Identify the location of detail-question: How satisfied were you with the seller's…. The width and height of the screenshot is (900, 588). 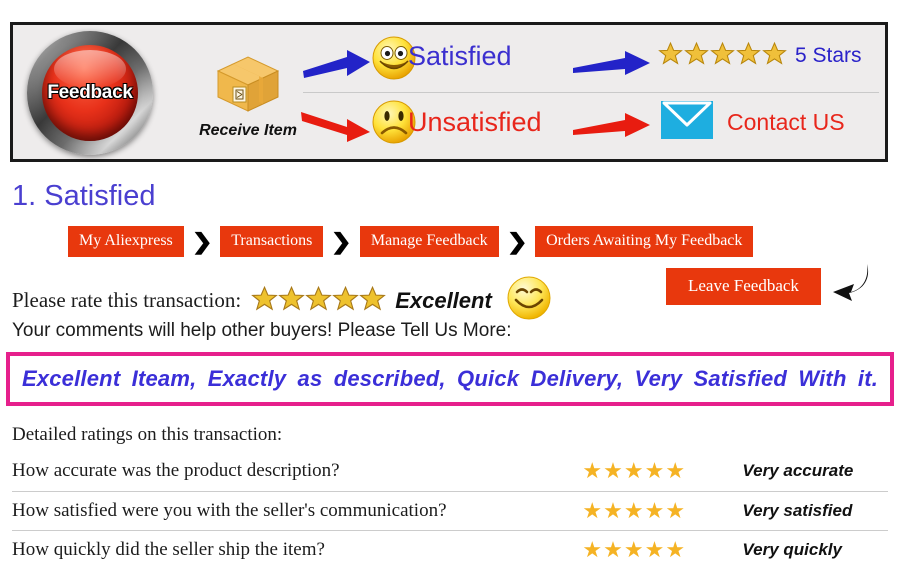
(297, 510).